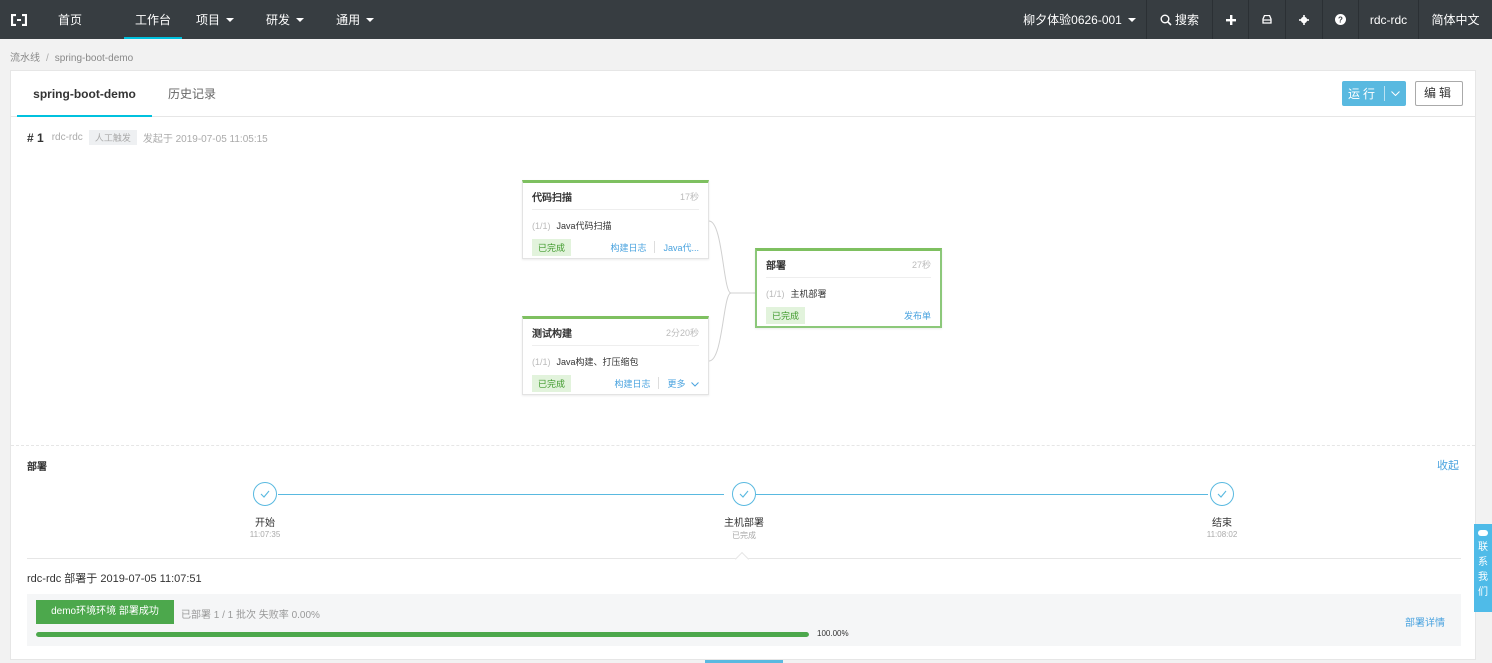 The height and width of the screenshot is (663, 1492). What do you see at coordinates (552, 334) in the screenshot?
I see `stage-title: 测试构建` at bounding box center [552, 334].